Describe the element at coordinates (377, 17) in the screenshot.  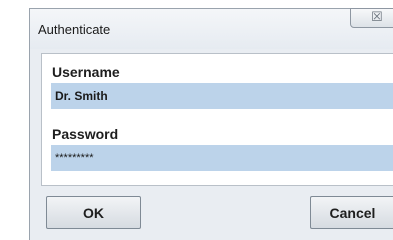
I see `close-icon: ☒` at that location.